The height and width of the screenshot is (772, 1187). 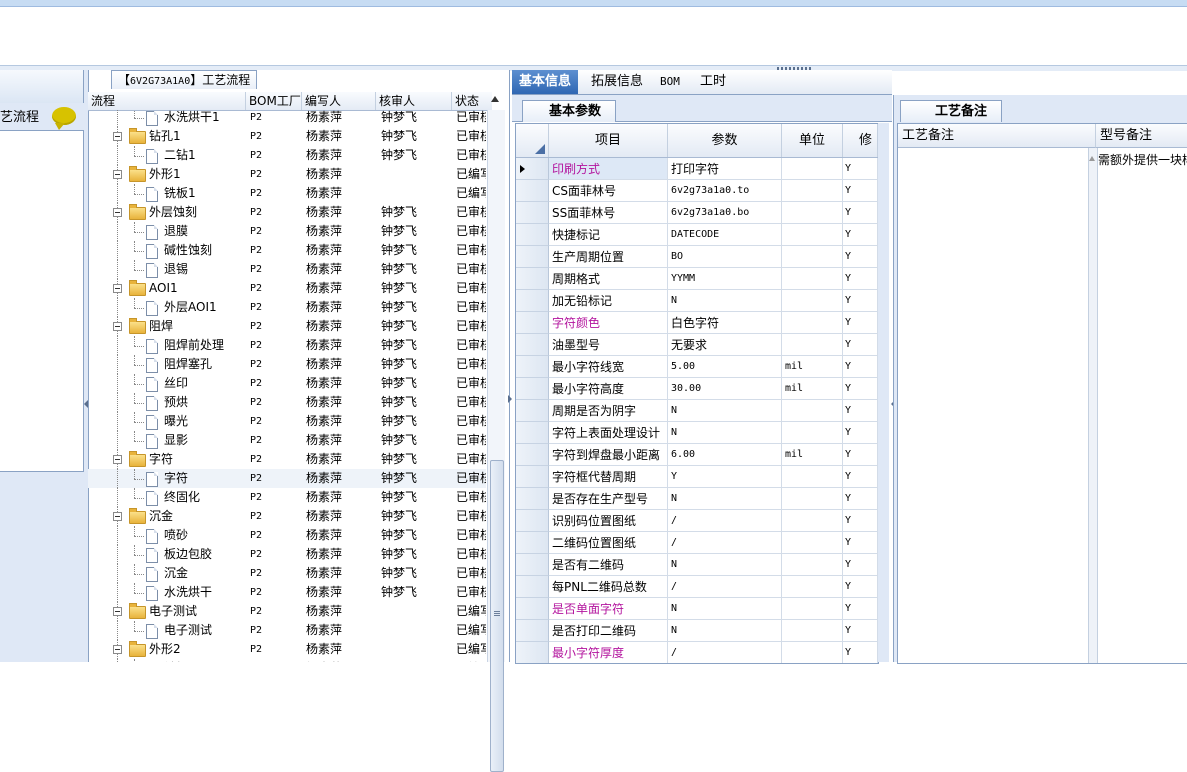 What do you see at coordinates (205, 269) in the screenshot?
I see `tree-item-name: 退锡` at bounding box center [205, 269].